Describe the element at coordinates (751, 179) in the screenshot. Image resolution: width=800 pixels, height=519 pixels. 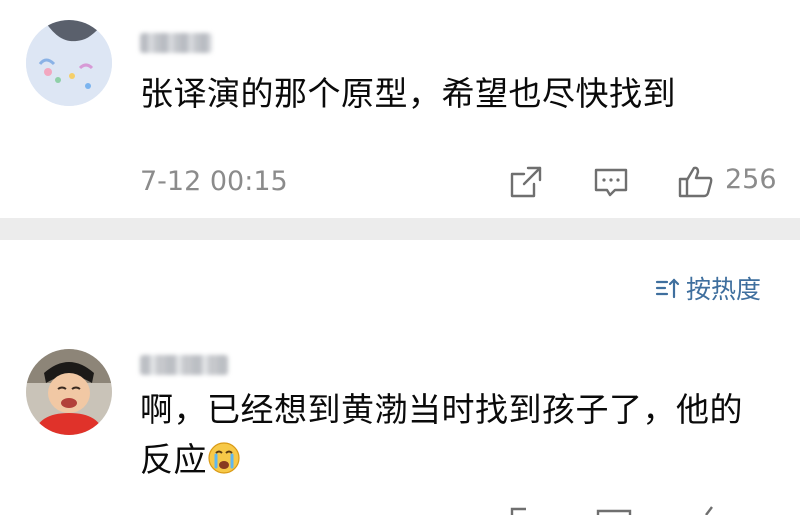
I see `like-count: 256` at that location.